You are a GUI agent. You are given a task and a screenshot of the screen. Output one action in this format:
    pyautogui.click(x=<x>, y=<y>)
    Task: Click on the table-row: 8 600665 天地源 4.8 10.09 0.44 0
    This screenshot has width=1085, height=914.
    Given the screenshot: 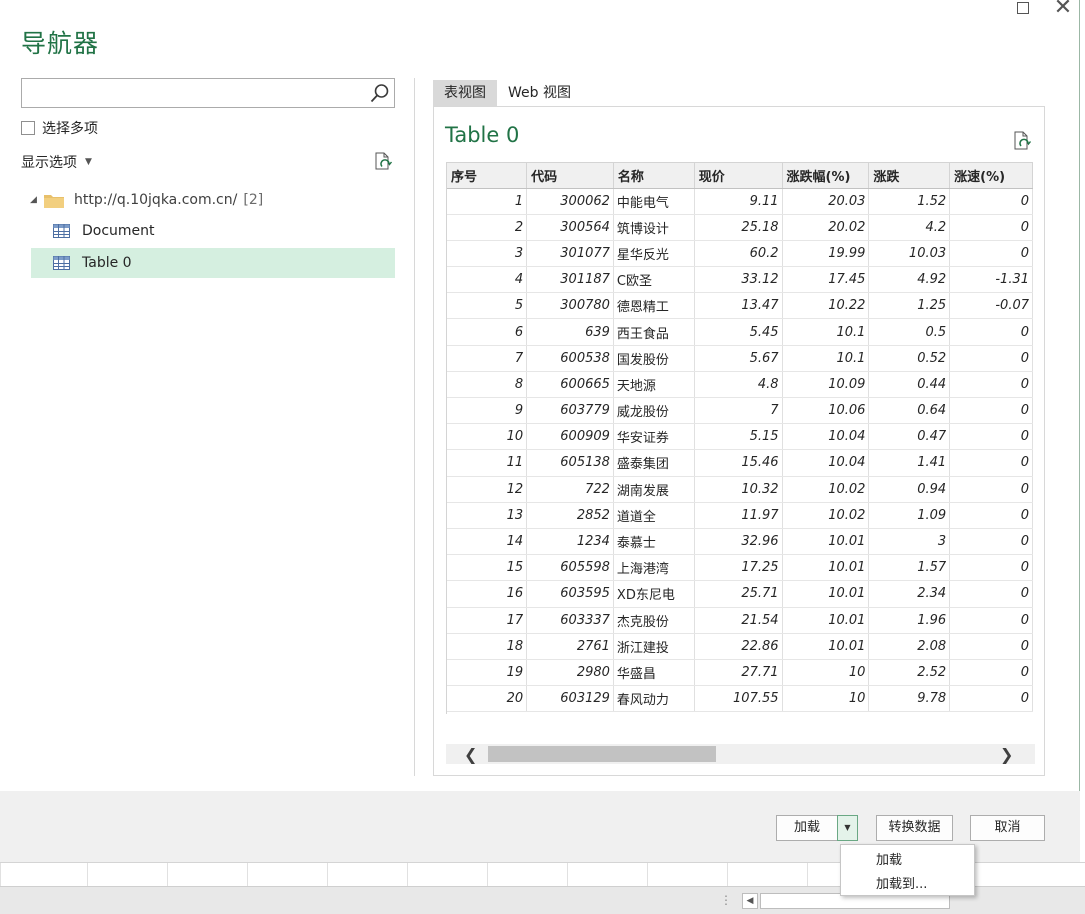 What is the action you would take?
    pyautogui.click(x=740, y=385)
    